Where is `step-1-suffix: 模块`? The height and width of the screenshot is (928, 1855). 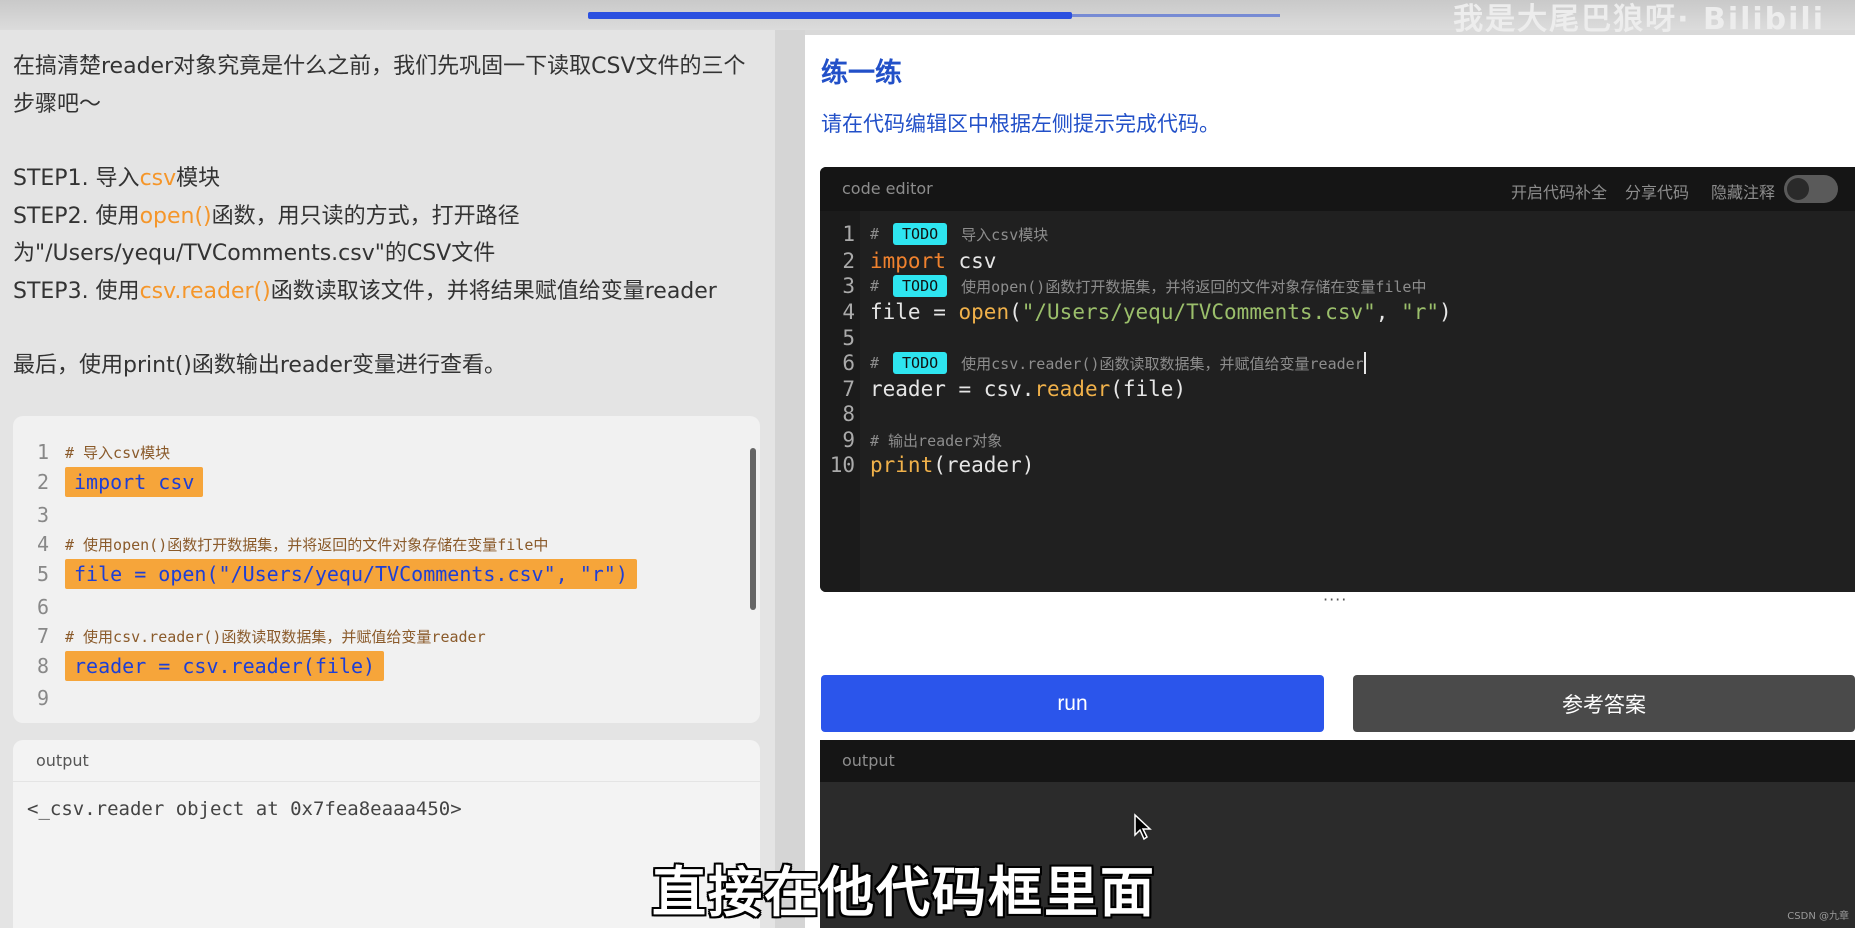
step-1-suffix: 模块 is located at coordinates (198, 178).